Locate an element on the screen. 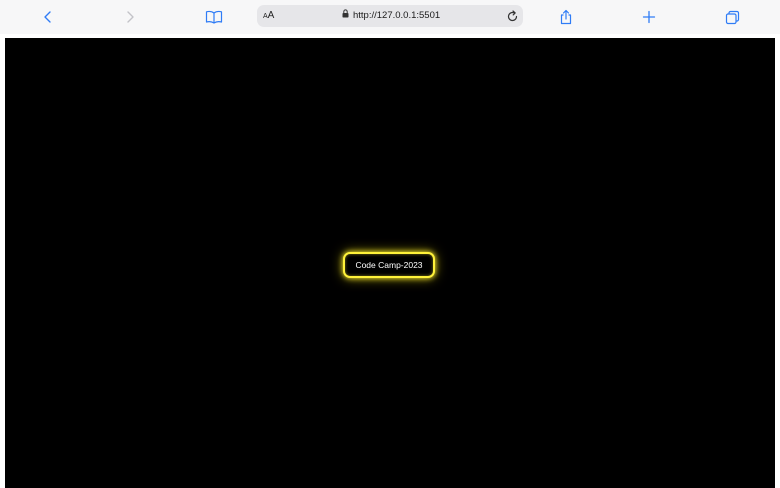  reload-icon is located at coordinates (512, 16).